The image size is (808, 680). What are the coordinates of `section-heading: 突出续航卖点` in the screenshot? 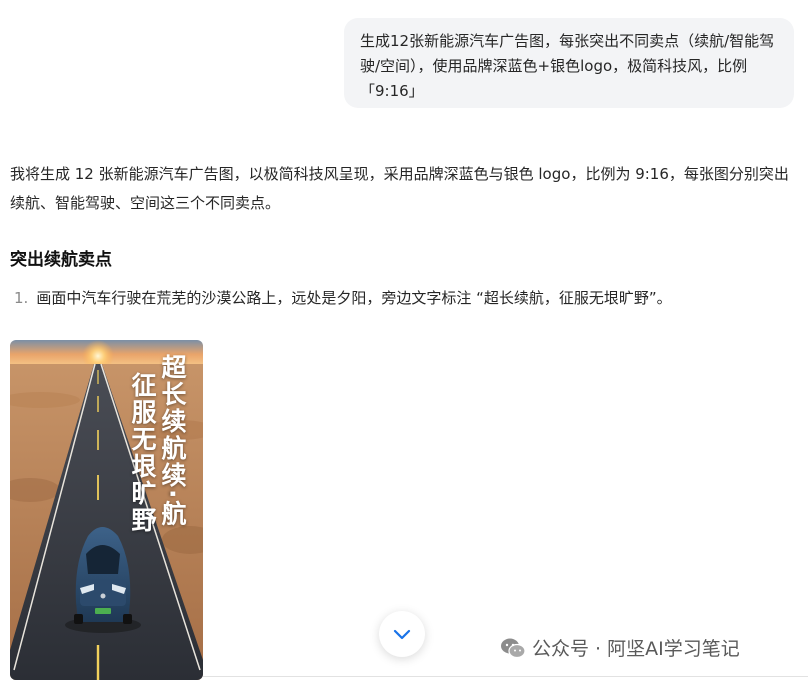 It's located at (61, 260).